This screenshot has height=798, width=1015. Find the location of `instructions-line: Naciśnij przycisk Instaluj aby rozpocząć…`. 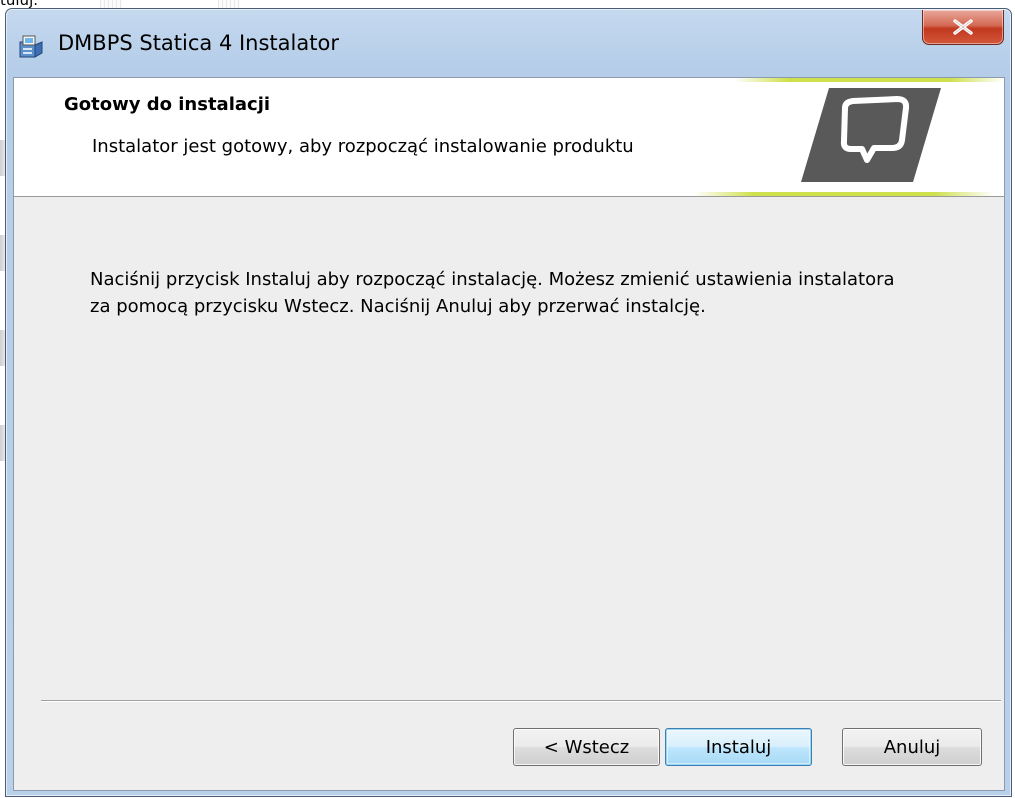

instructions-line: Naciśnij przycisk Instaluj aby rozpocząć… is located at coordinates (492, 279).